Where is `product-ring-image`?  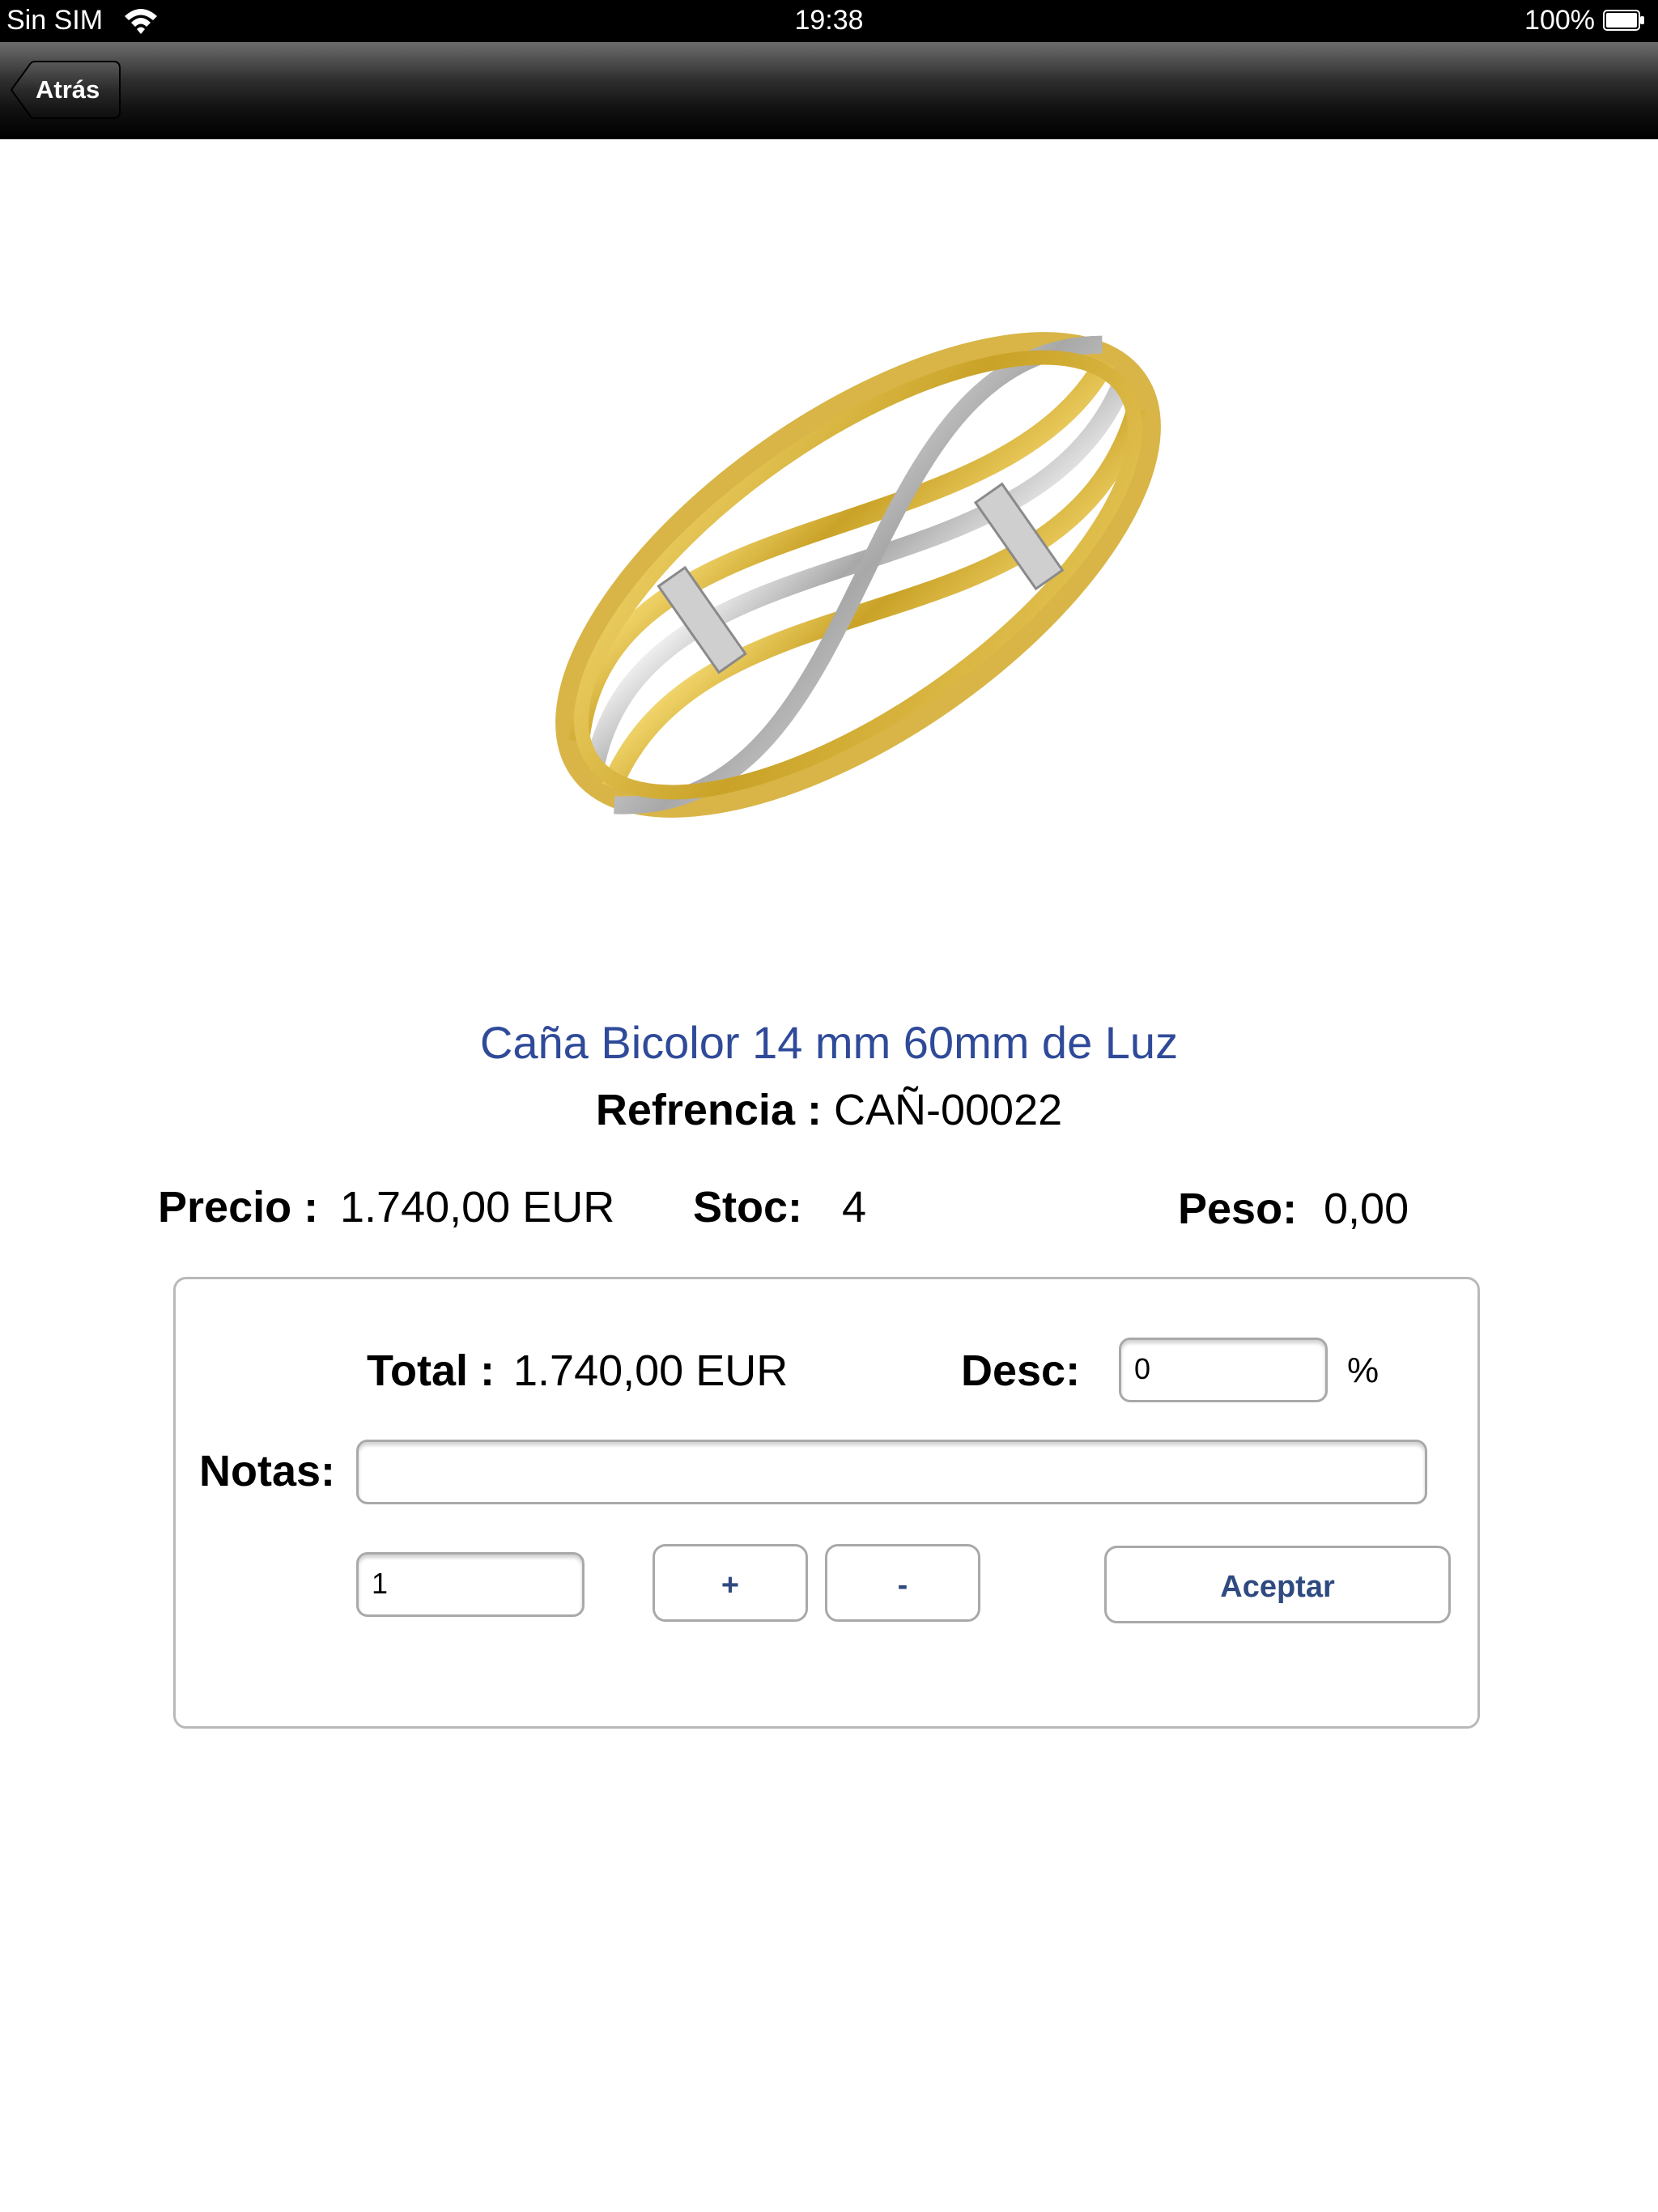
product-ring-image is located at coordinates (858, 575).